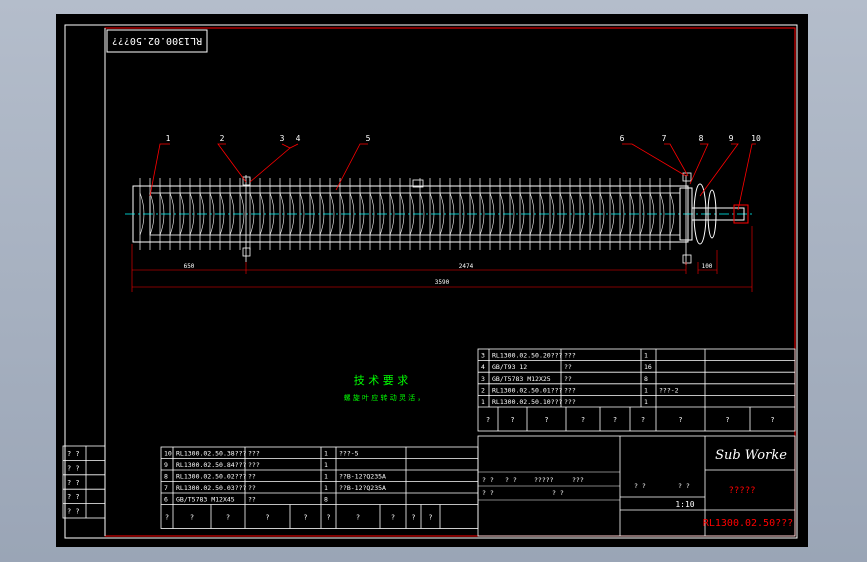  I want to click on bom-cell: RL1300.02.50.84???, so click(211, 465).